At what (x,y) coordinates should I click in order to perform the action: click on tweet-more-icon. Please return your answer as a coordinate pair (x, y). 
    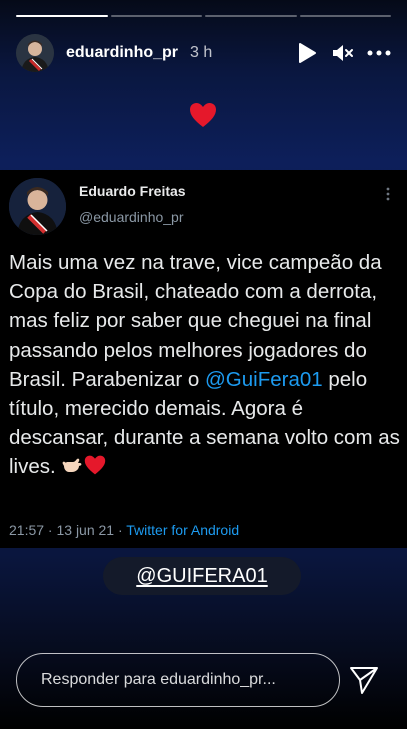
    Looking at the image, I should click on (388, 194).